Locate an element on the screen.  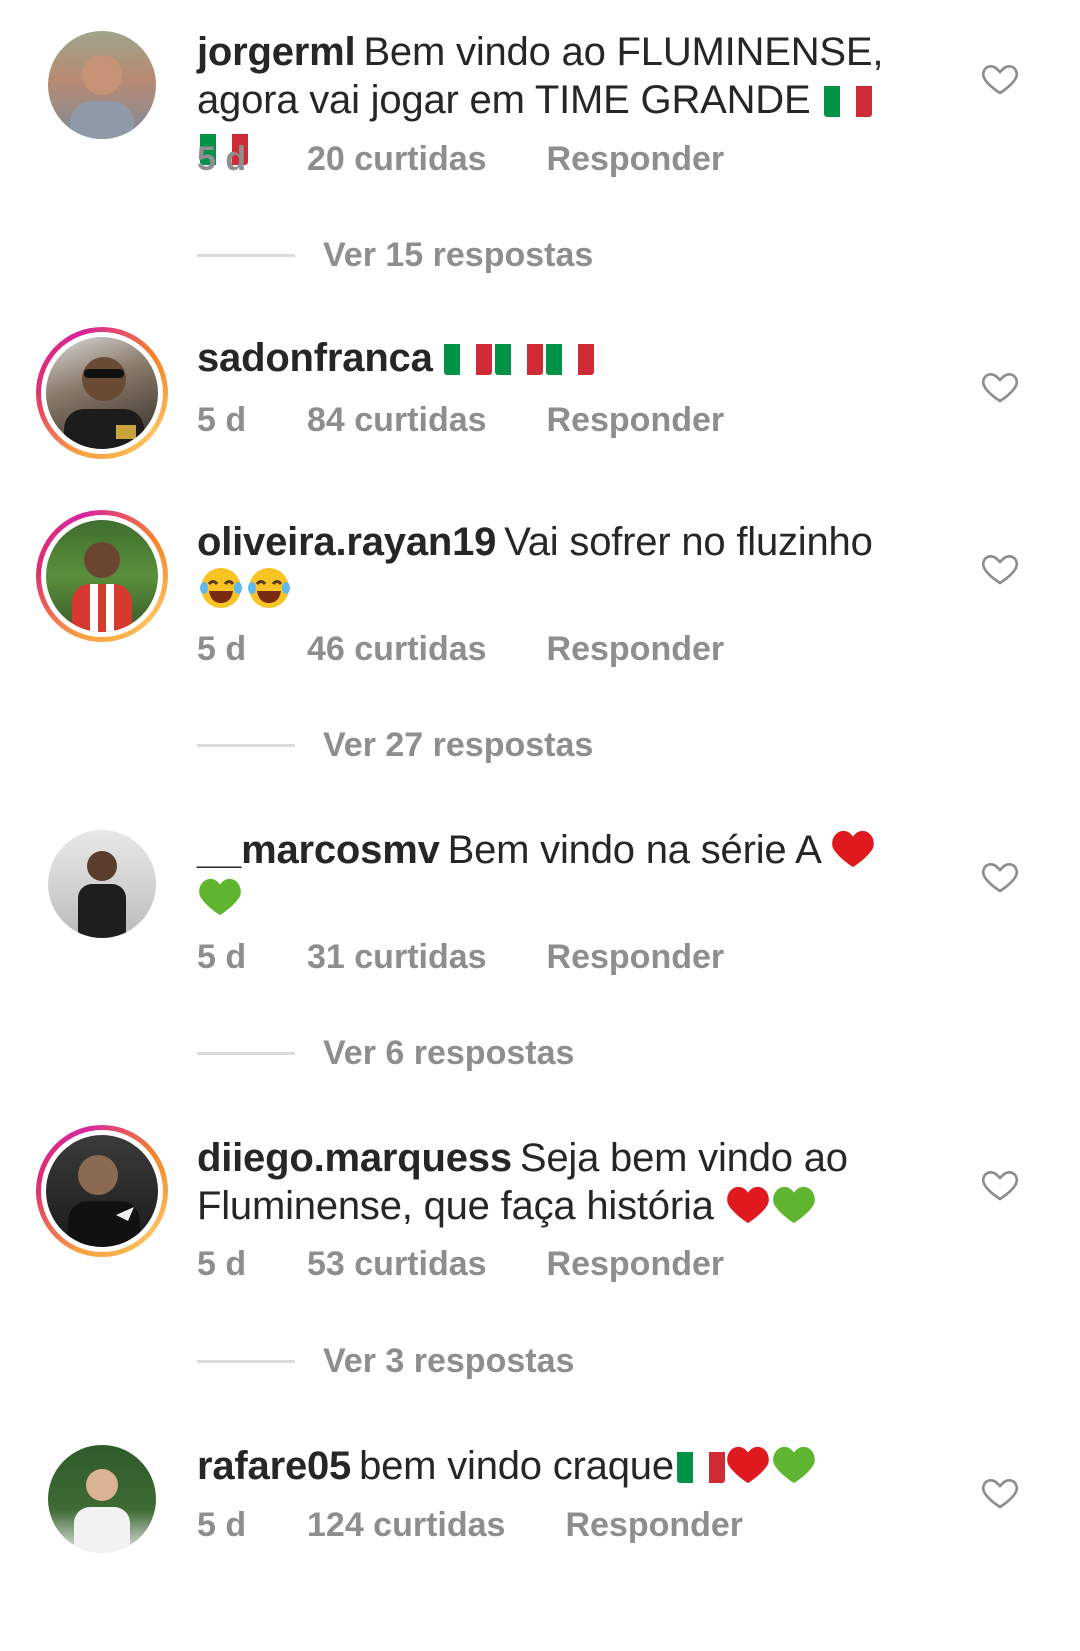
comment-text: sadonfranca is located at coordinates (557, 358).